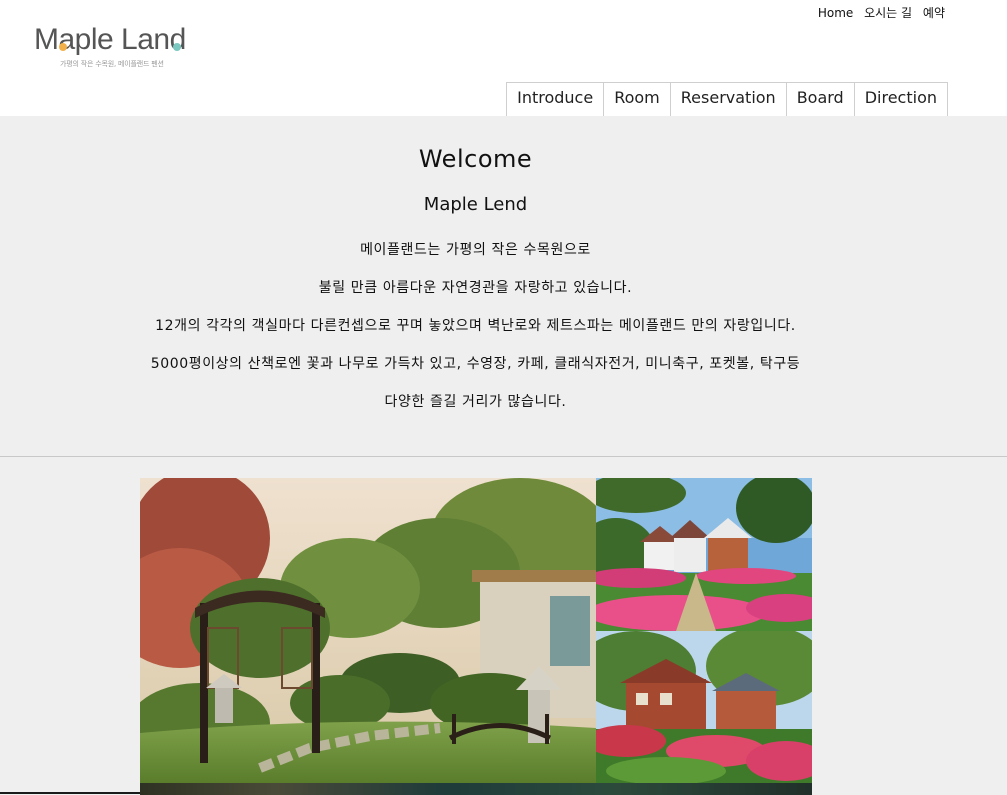 The width and height of the screenshot is (1007, 795). Describe the element at coordinates (934, 13) in the screenshot. I see `util-link-reservation: 예약` at that location.